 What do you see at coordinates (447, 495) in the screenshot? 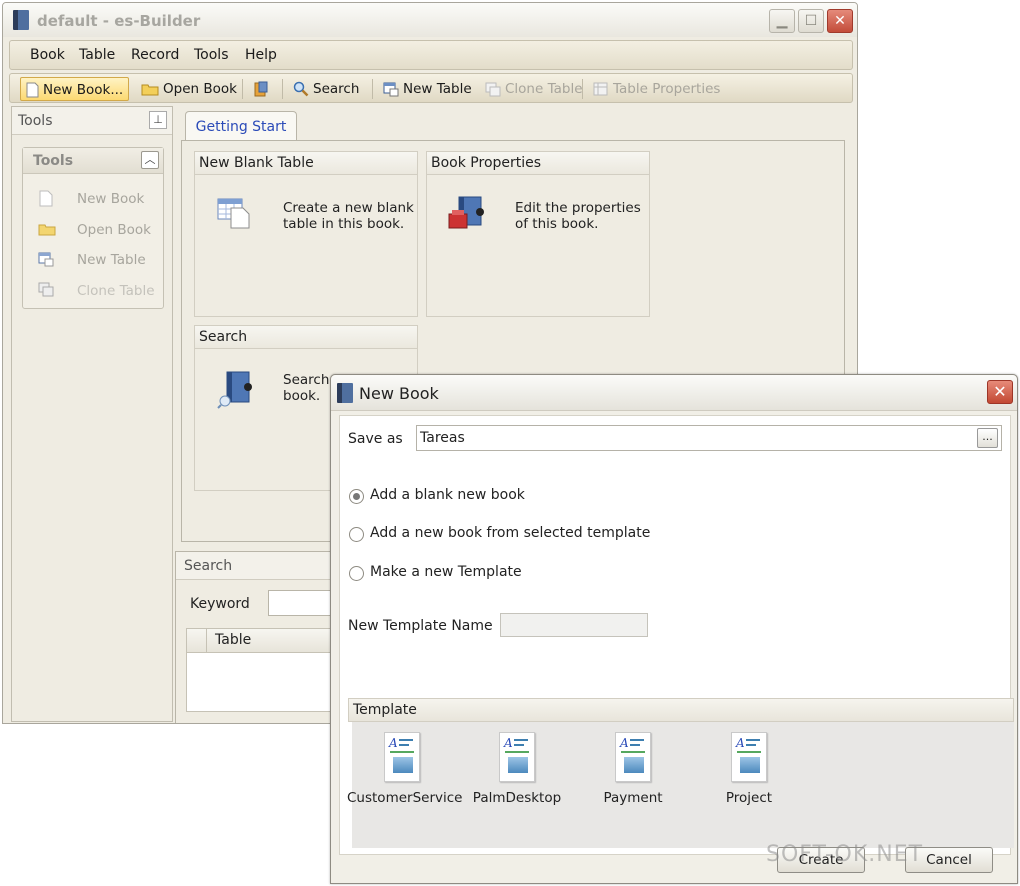
I see `option-blank-book-label: Add a blank new book` at bounding box center [447, 495].